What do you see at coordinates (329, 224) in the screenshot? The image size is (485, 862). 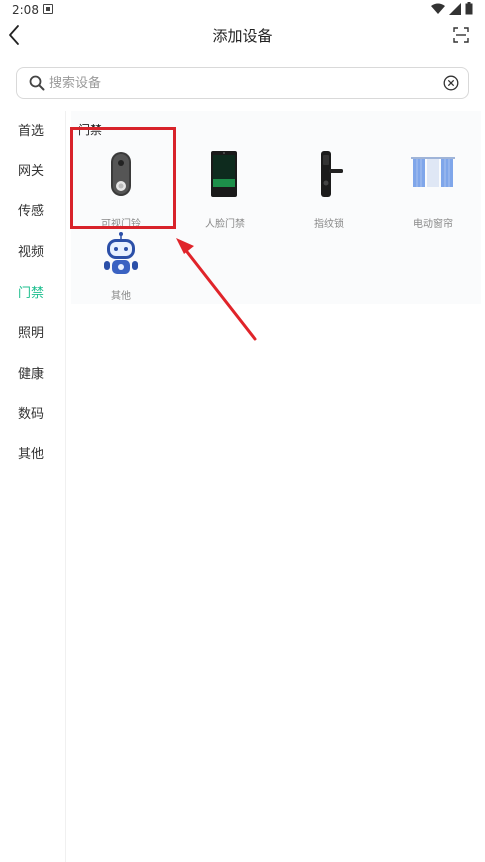 I see `device-label: 指纹锁` at bounding box center [329, 224].